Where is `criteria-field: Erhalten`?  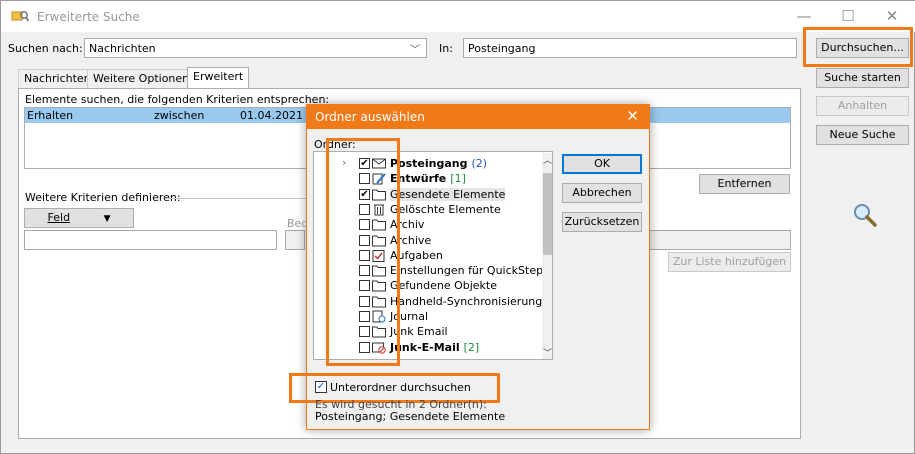
criteria-field: Erhalten is located at coordinates (50, 115).